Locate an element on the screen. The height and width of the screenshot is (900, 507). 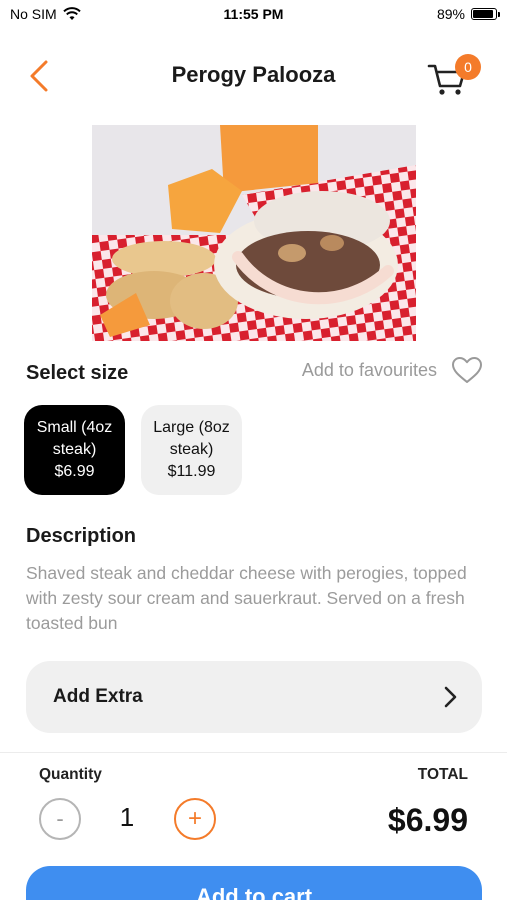
minus-icon: - is located at coordinates (60, 818).